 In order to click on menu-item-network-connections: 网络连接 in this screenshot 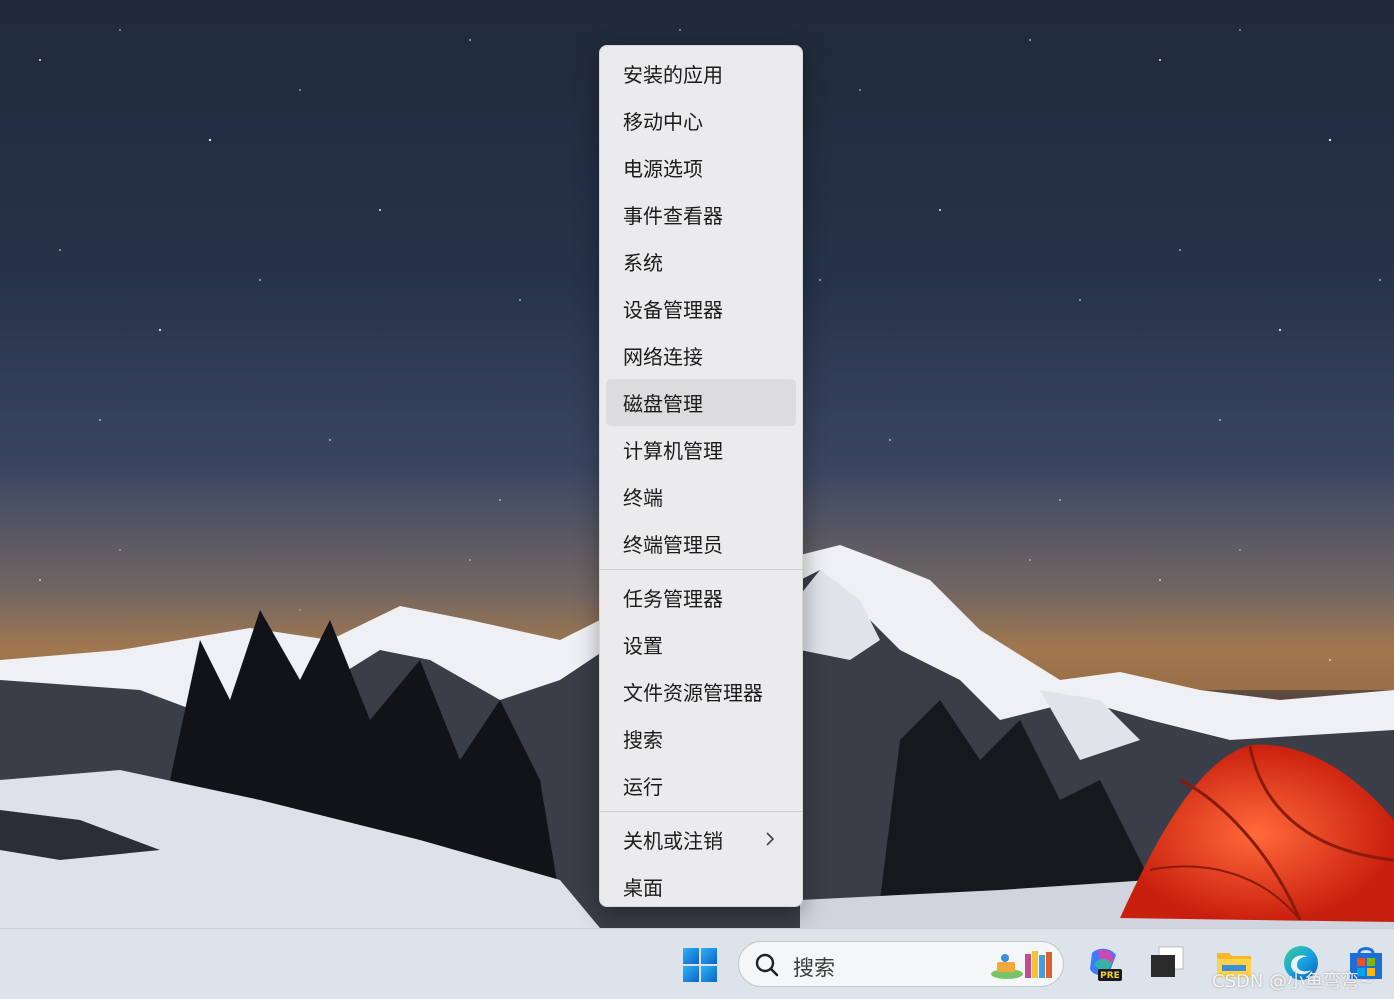, I will do `click(701, 355)`.